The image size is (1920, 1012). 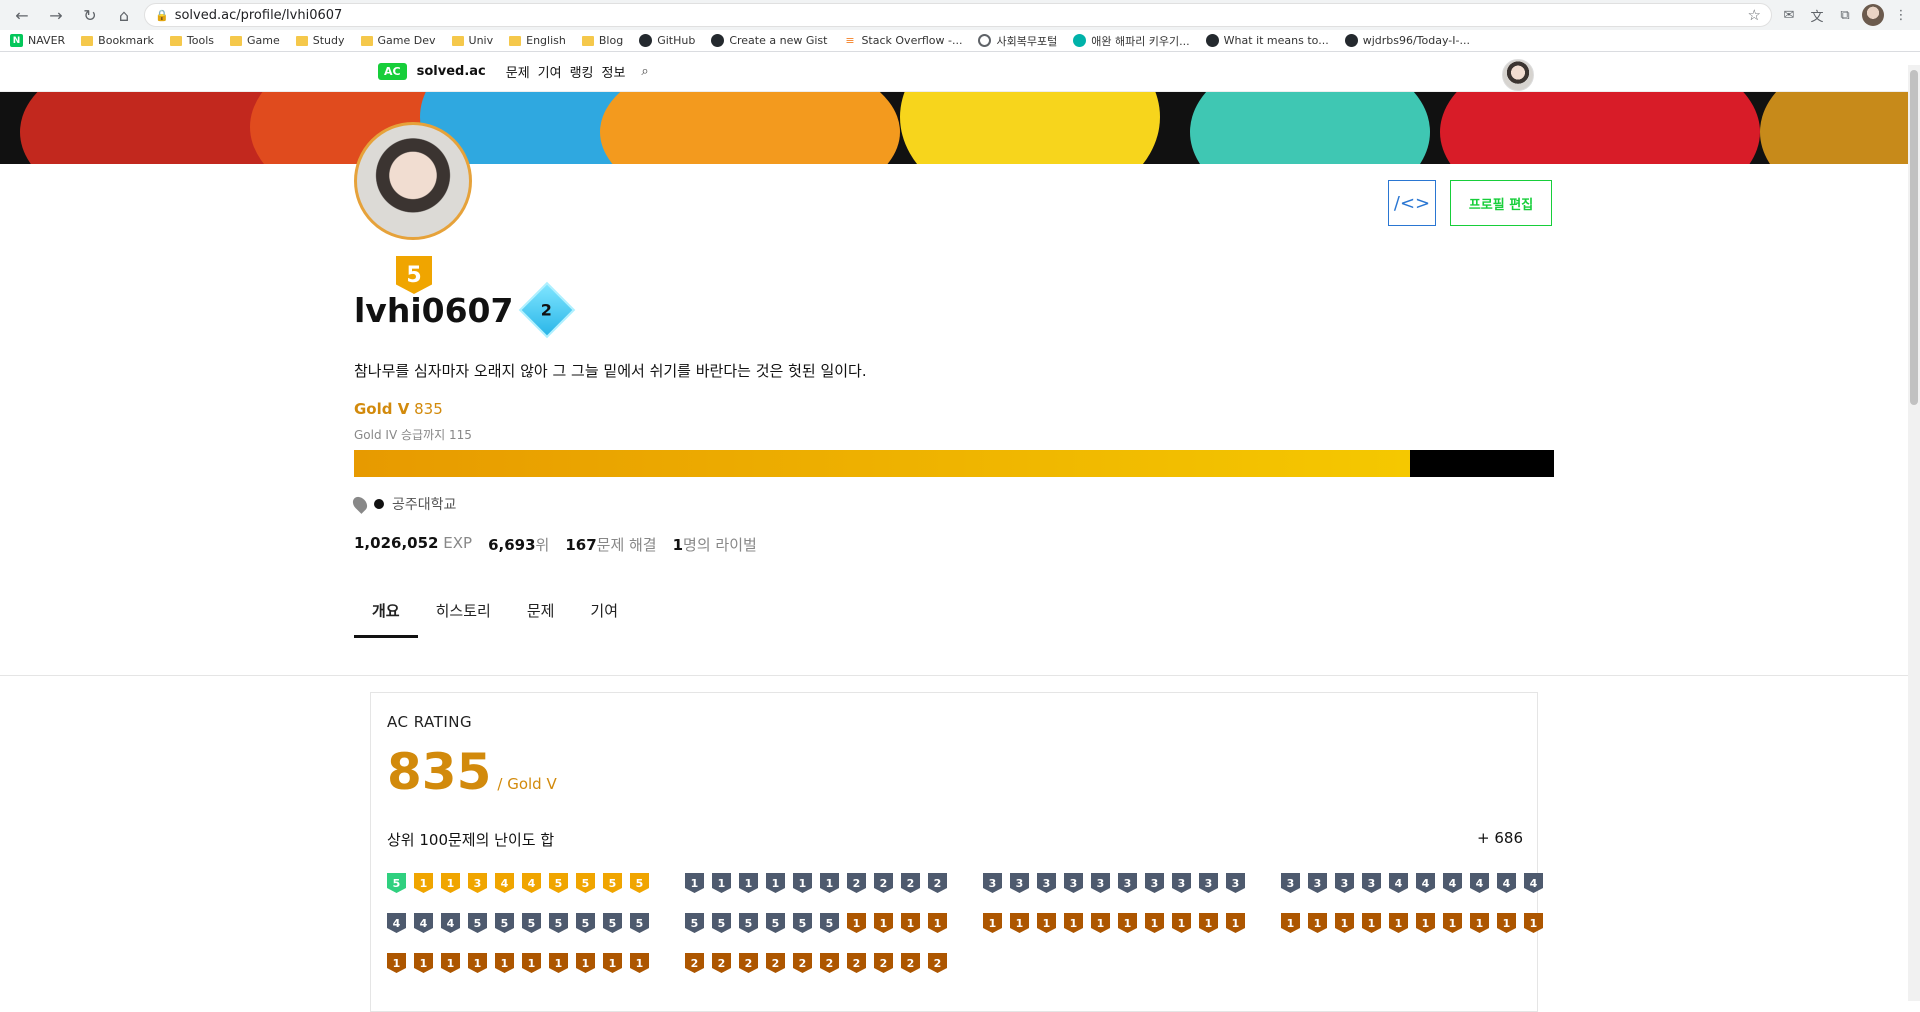 What do you see at coordinates (413, 181) in the screenshot?
I see `profile-avatar` at bounding box center [413, 181].